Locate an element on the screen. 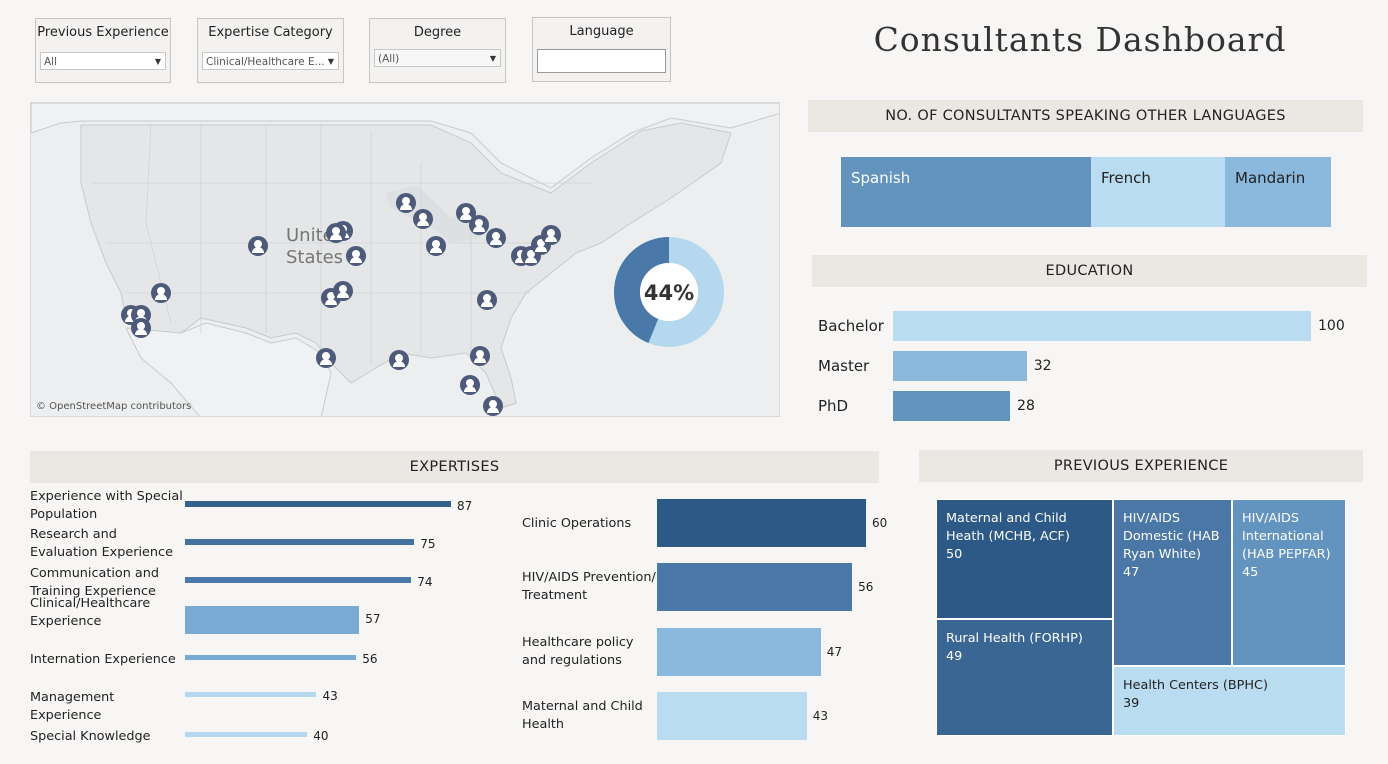  filter-title: Expertise Category is located at coordinates (270, 32).